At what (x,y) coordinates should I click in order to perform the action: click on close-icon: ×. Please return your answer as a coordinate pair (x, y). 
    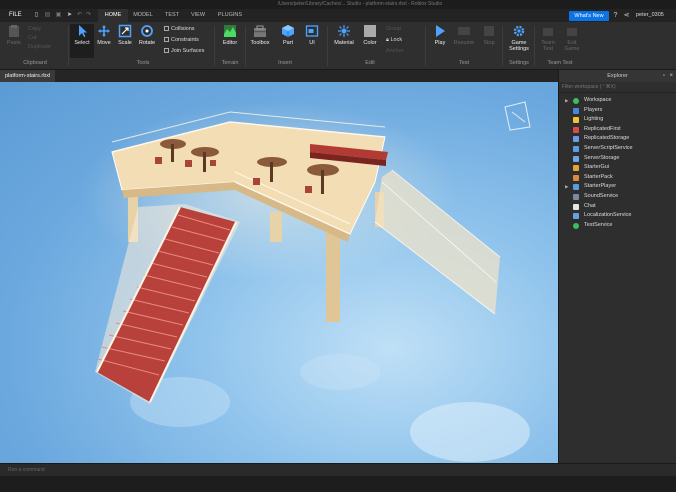
    Looking at the image, I should click on (671, 76).